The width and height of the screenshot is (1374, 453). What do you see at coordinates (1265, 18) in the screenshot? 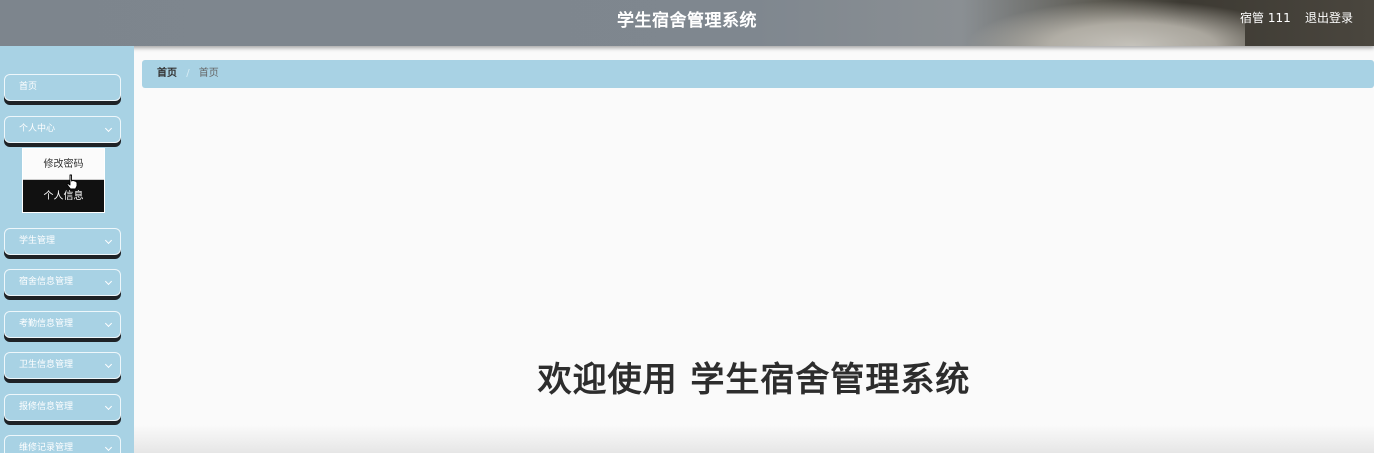
I see `current-user: 宿管 111` at bounding box center [1265, 18].